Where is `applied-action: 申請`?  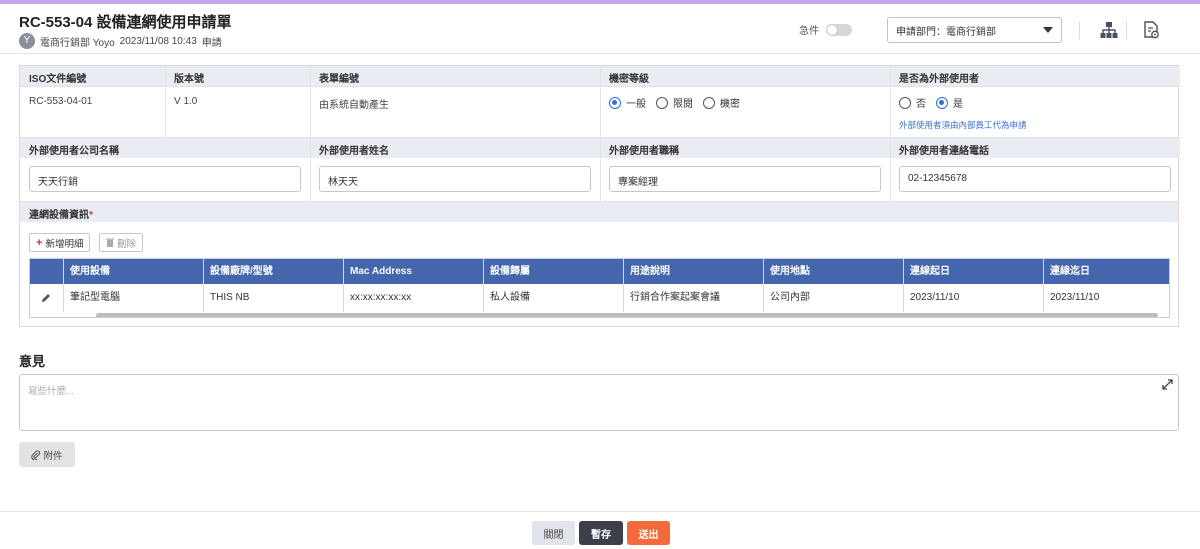 applied-action: 申請 is located at coordinates (211, 43).